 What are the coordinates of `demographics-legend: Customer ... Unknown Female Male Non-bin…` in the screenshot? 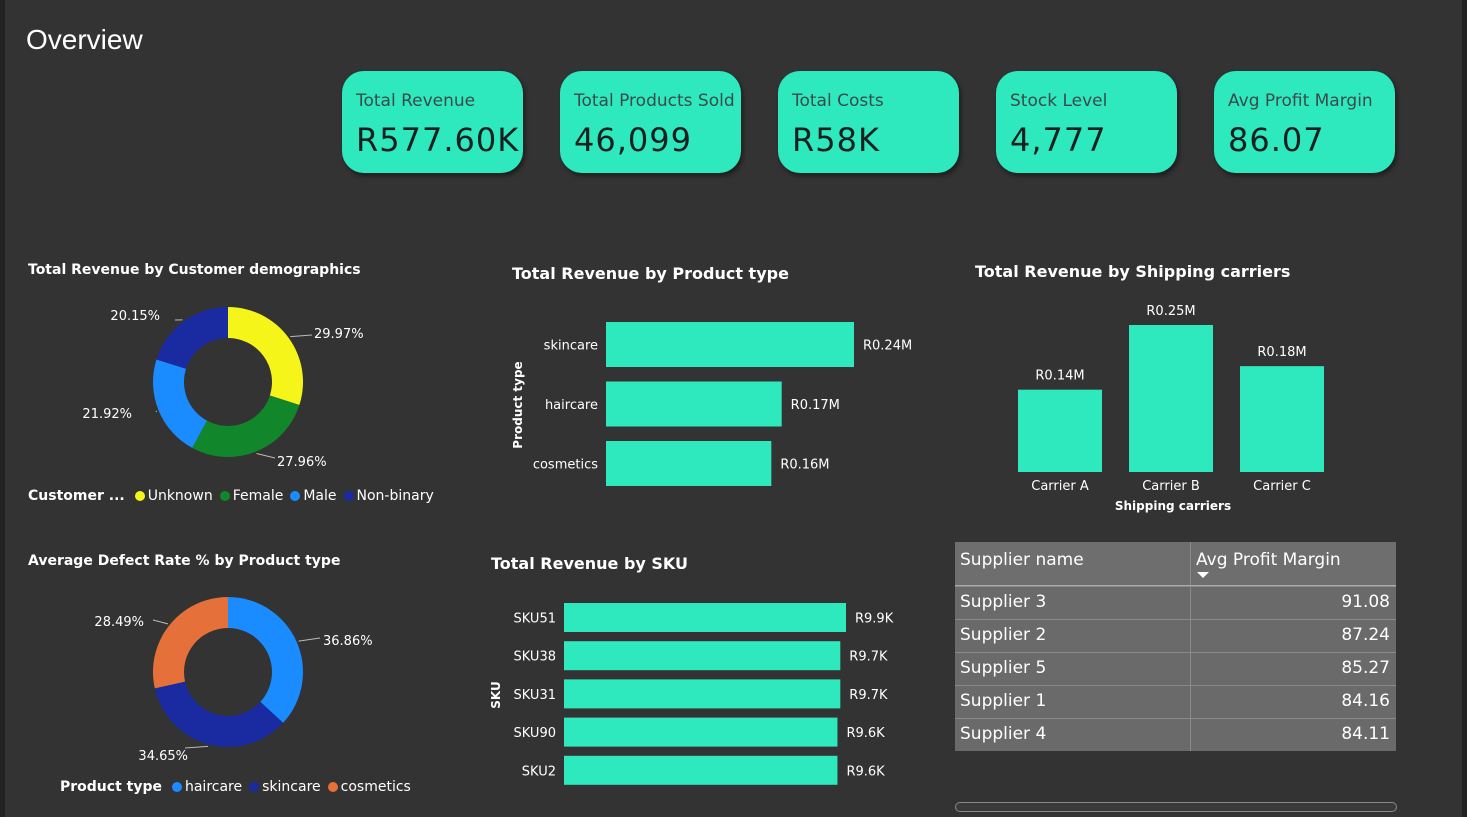 It's located at (234, 496).